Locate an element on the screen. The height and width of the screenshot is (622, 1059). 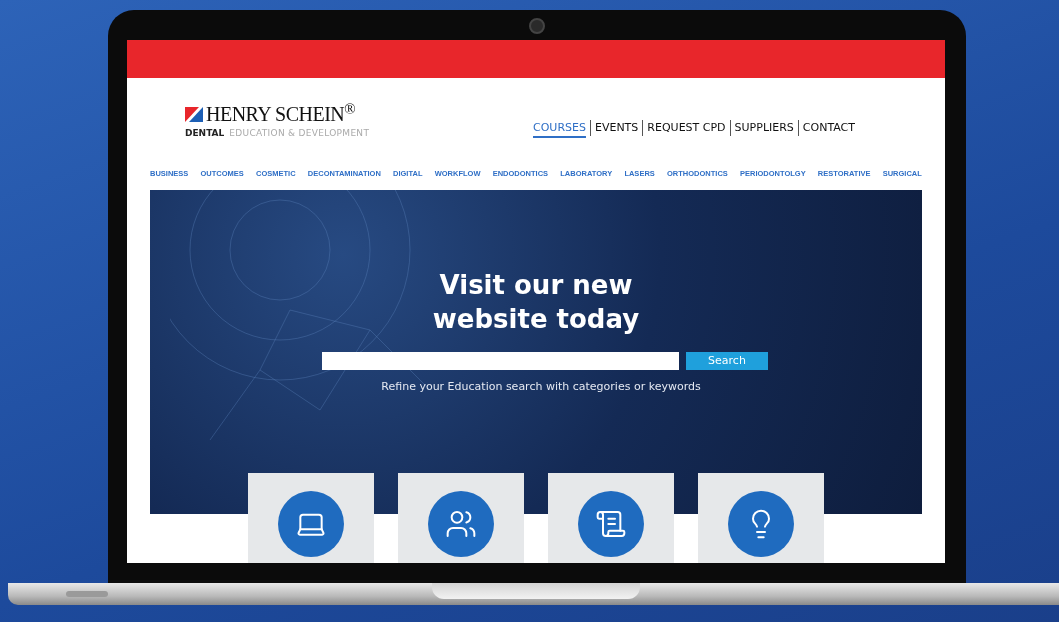
nav-link: CONTACT is located at coordinates (828, 128).